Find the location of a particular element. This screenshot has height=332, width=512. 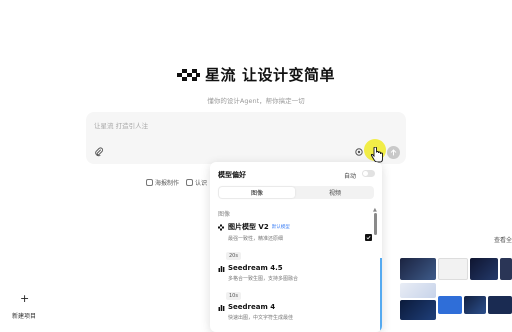

popup-title: 模型偏好 is located at coordinates (232, 175).